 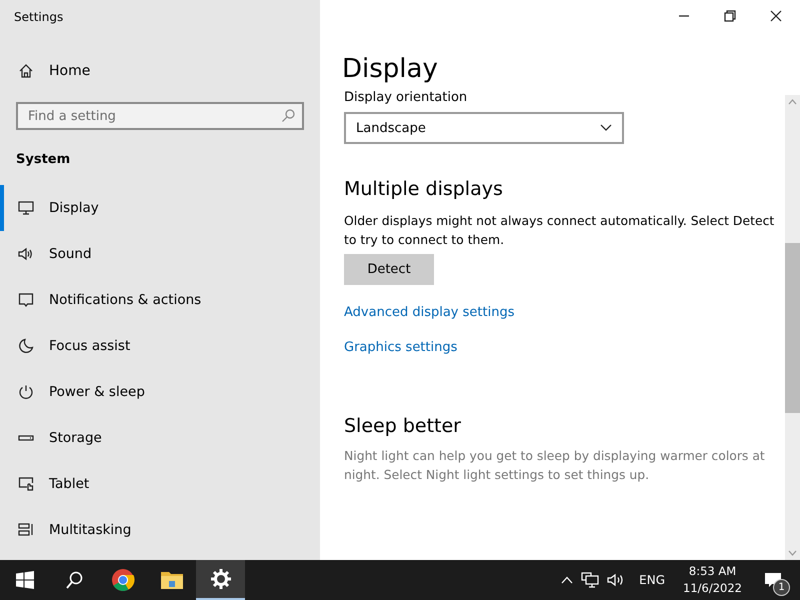 What do you see at coordinates (792, 102) in the screenshot?
I see `scroll-up-icon` at bounding box center [792, 102].